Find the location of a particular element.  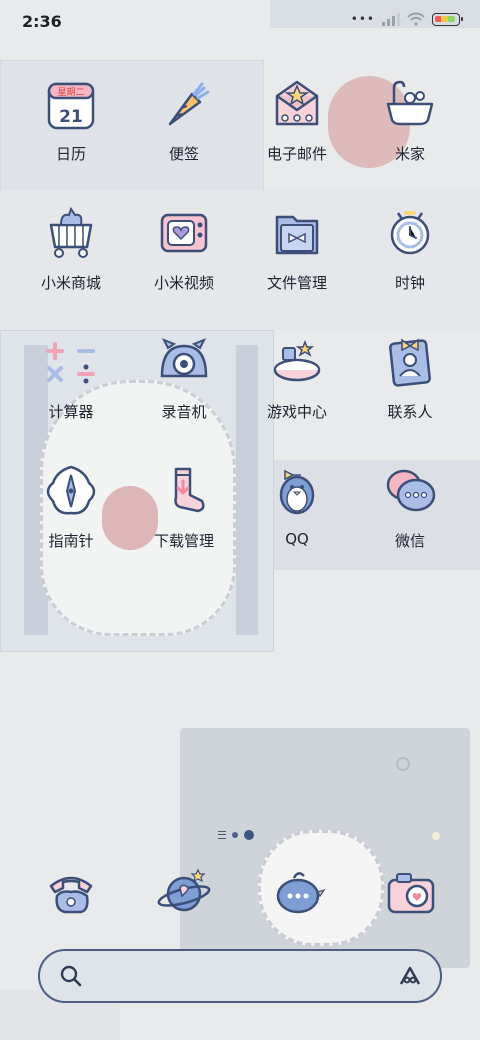

app-clock: 时钟 is located at coordinates (410, 248).